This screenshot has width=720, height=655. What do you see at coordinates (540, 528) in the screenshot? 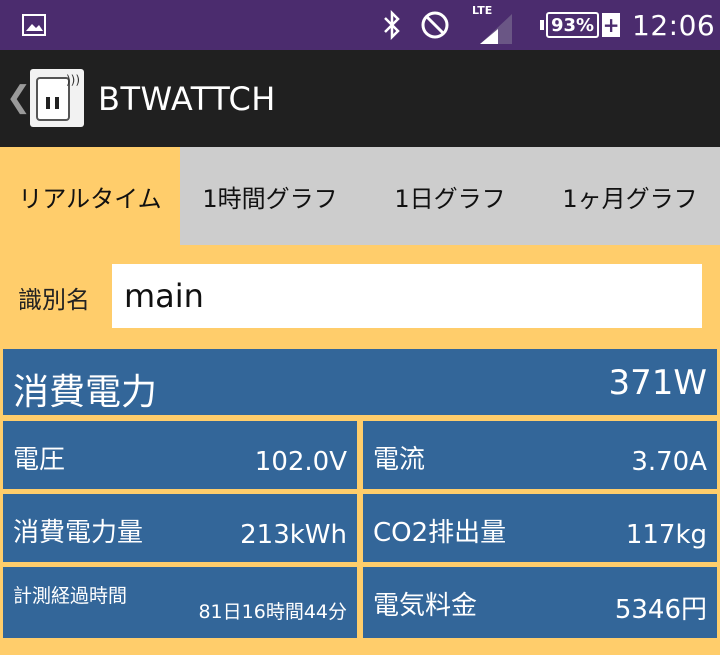
I see `co2-cell: CO2排出量 117kg` at bounding box center [540, 528].